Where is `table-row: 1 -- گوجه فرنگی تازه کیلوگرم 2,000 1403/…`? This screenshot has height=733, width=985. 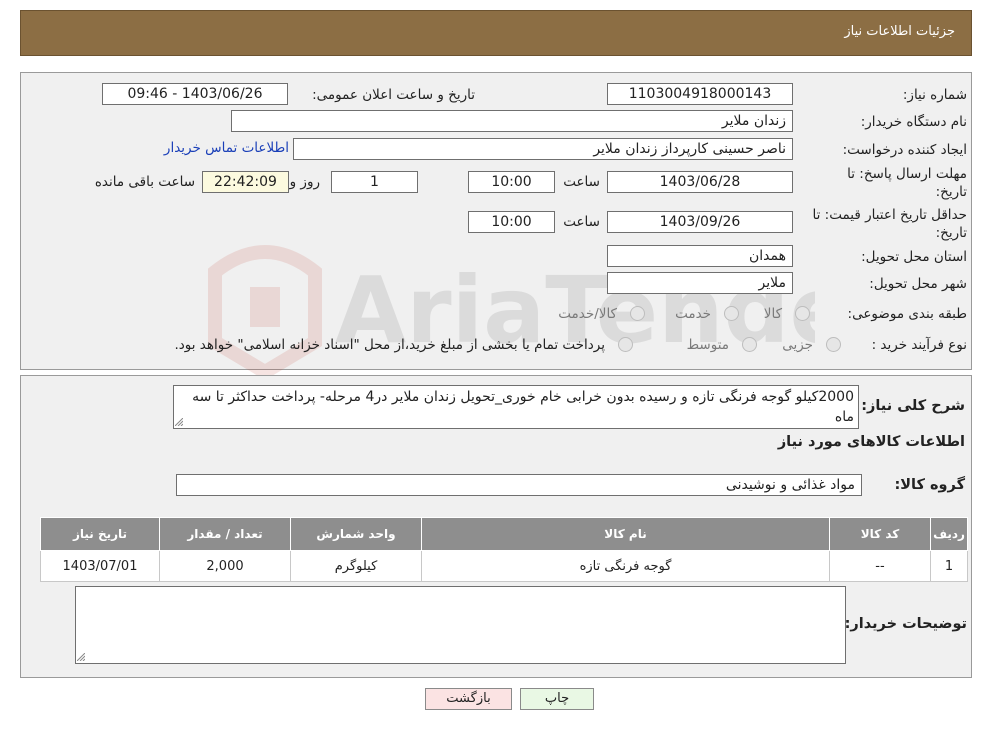
table-row: 1 -- گوجه فرنگی تازه کیلوگرم 2,000 1403/… is located at coordinates (504, 566).